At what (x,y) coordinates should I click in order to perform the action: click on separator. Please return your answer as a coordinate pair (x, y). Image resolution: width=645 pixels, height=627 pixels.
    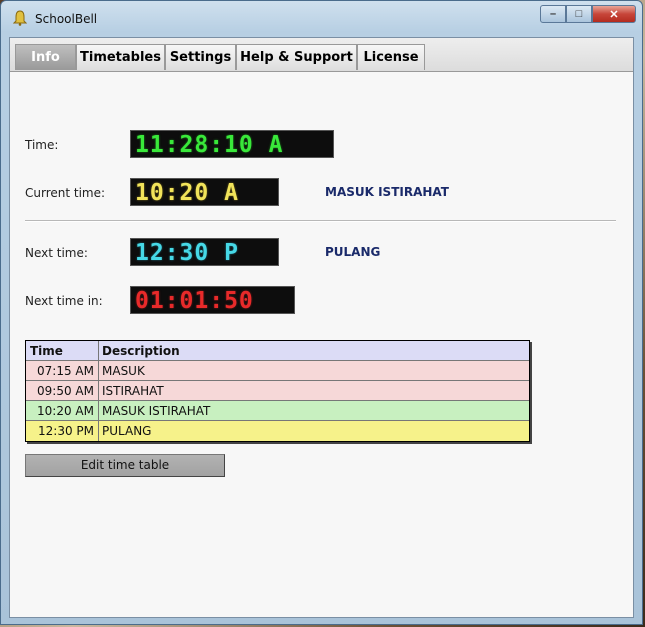
    Looking at the image, I should click on (320, 221).